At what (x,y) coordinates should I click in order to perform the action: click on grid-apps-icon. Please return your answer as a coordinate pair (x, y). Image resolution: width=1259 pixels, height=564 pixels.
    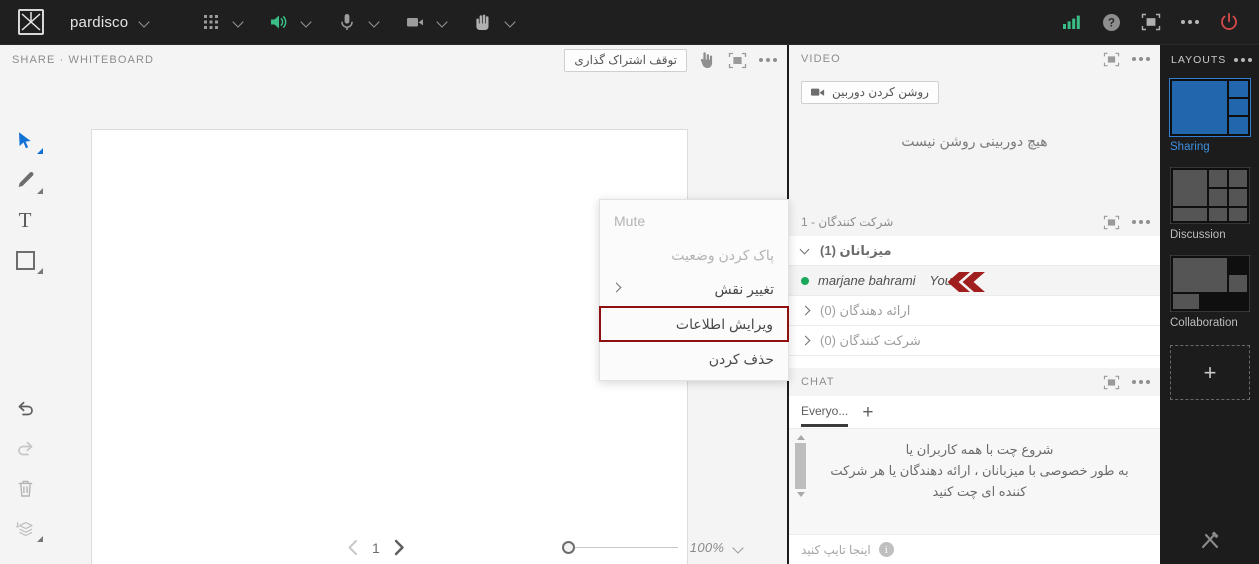
    Looking at the image, I should click on (211, 22).